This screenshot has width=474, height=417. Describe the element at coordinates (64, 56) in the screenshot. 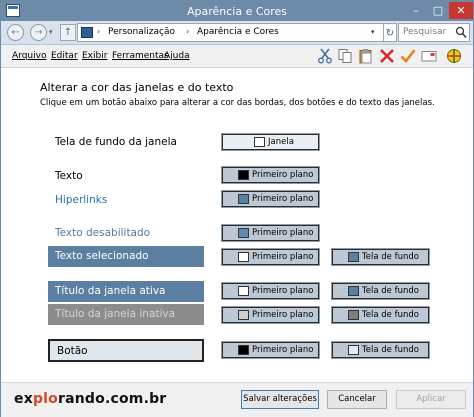

I see `menu-editar: Editar` at that location.